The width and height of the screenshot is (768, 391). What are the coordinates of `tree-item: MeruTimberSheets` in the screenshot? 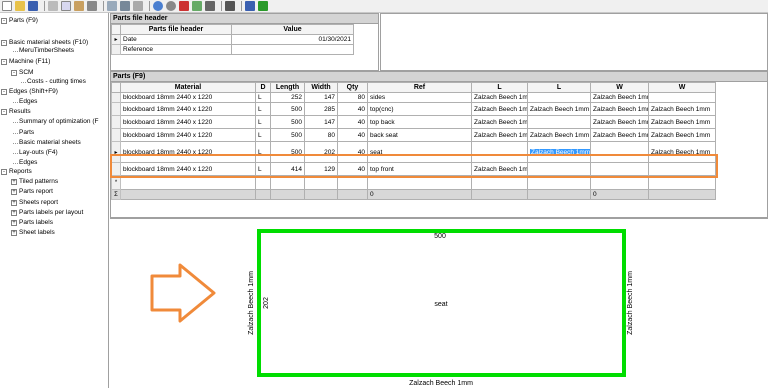 It's located at (46, 51).